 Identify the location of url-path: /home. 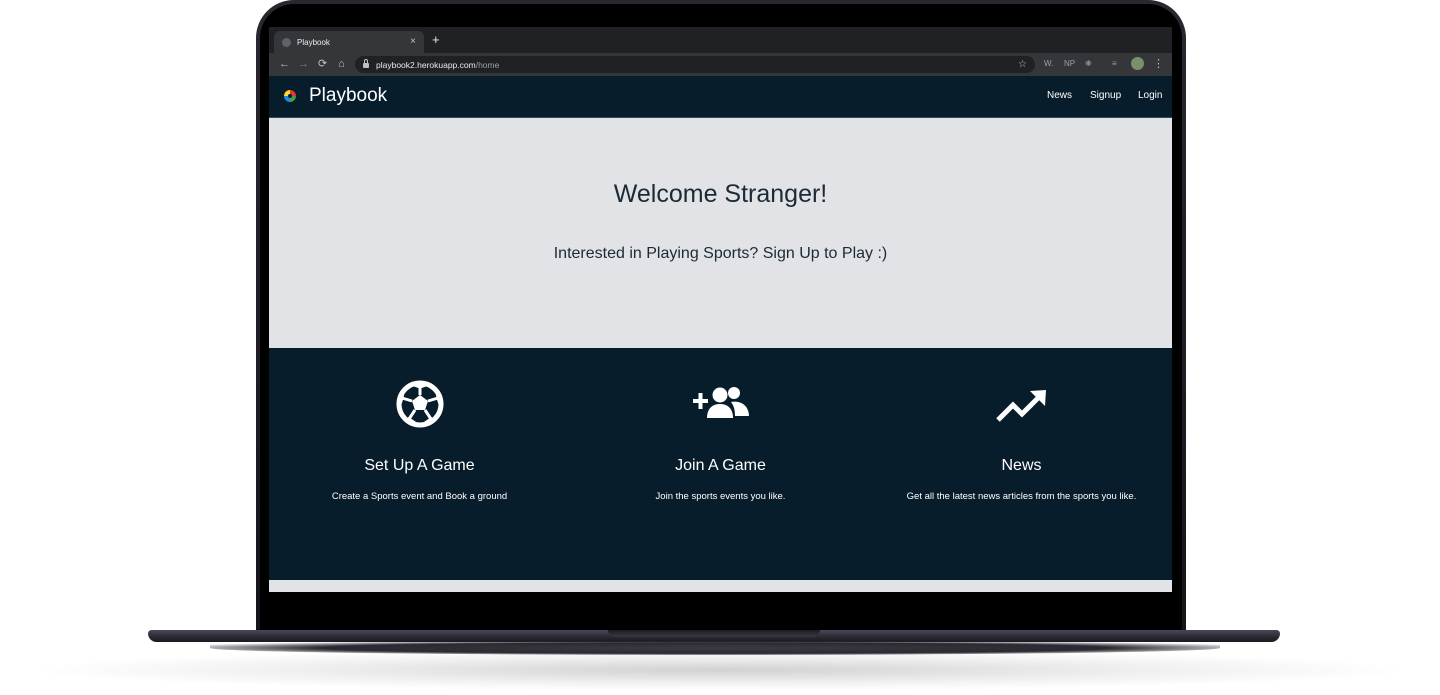
(487, 64).